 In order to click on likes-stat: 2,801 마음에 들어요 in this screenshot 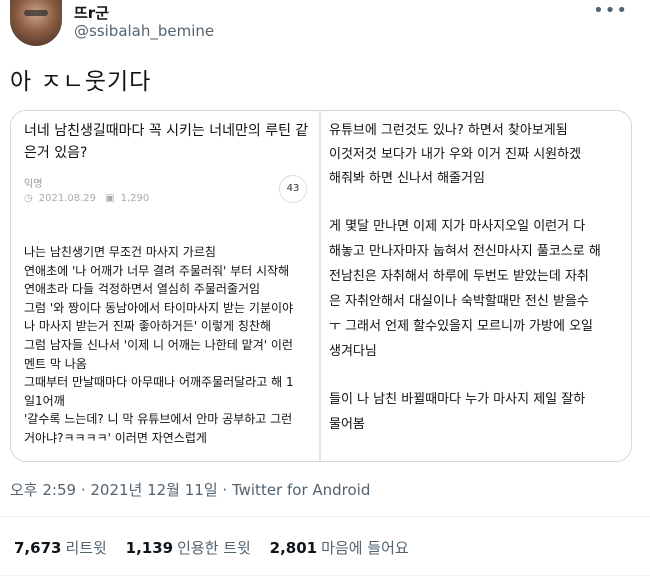, I will do `click(339, 548)`.